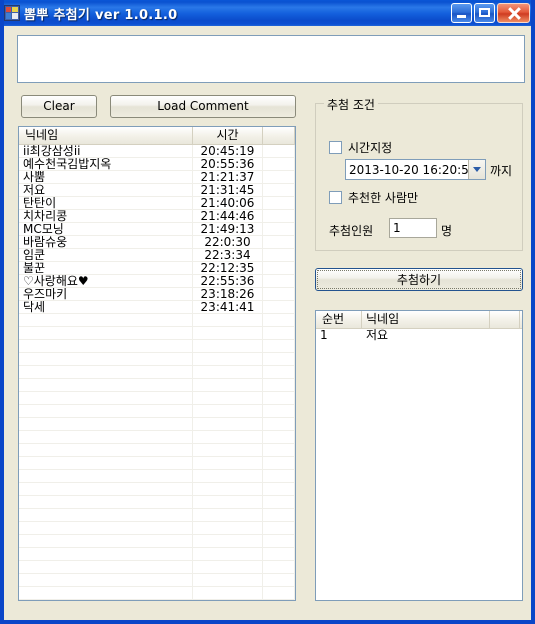 This screenshot has height=624, width=535. I want to click on column-header-extra, so click(279, 135).